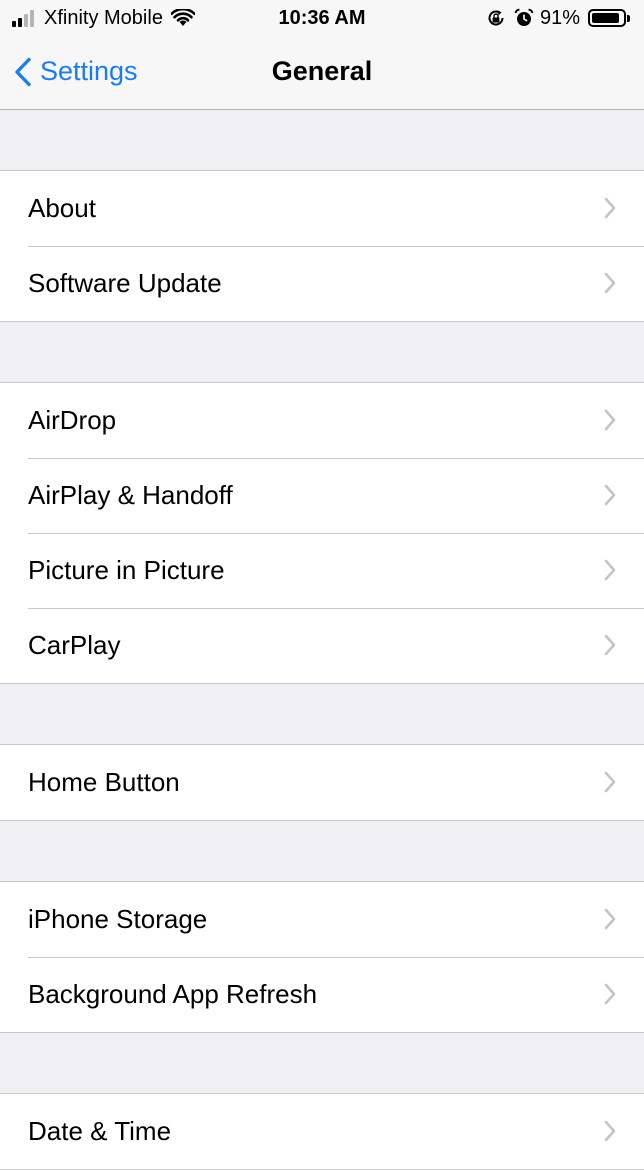 Image resolution: width=644 pixels, height=1170 pixels. What do you see at coordinates (126, 570) in the screenshot?
I see `settings-row-label: Picture in Picture` at bounding box center [126, 570].